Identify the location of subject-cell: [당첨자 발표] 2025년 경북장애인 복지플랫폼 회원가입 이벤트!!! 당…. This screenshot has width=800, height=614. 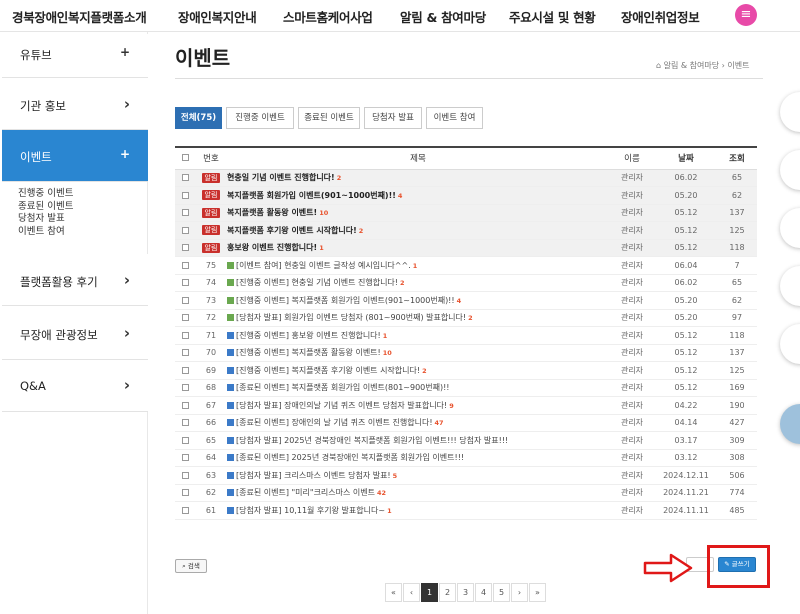
(418, 440).